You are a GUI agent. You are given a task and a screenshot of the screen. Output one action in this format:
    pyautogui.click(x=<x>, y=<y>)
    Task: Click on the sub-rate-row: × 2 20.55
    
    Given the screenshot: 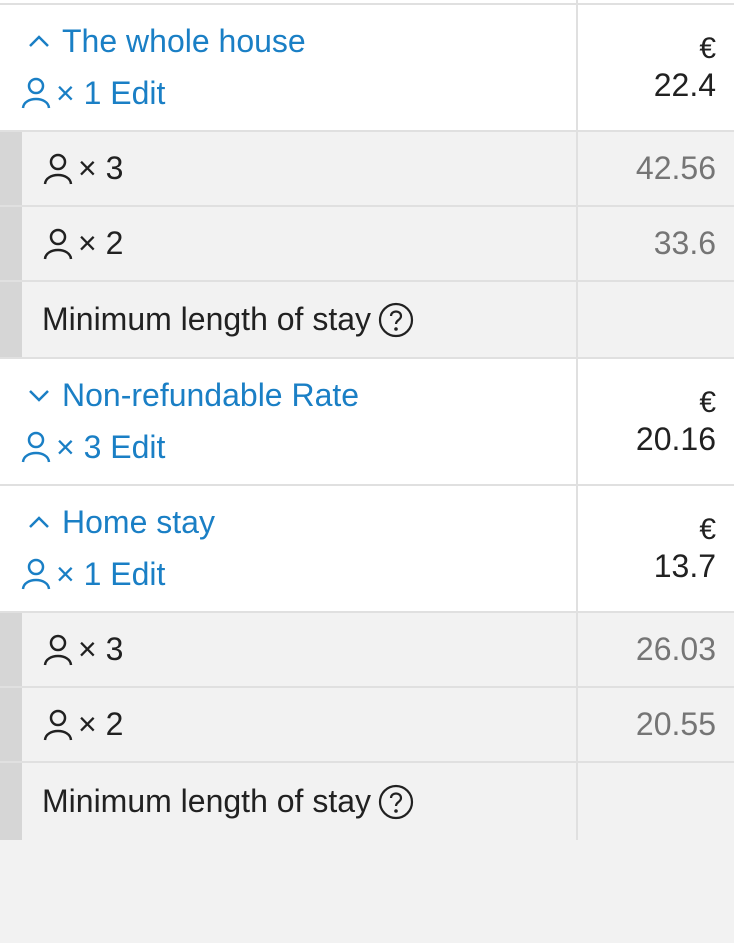 What is the action you would take?
    pyautogui.click(x=367, y=725)
    